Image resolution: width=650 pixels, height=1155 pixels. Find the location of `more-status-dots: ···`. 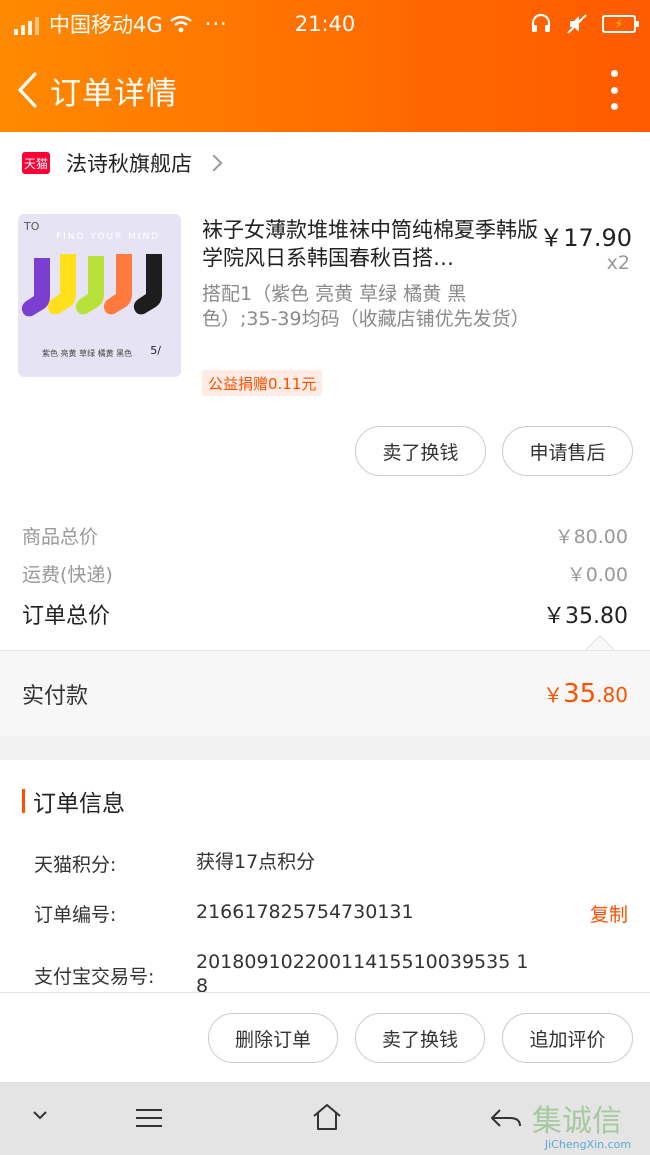

more-status-dots: ··· is located at coordinates (216, 24).